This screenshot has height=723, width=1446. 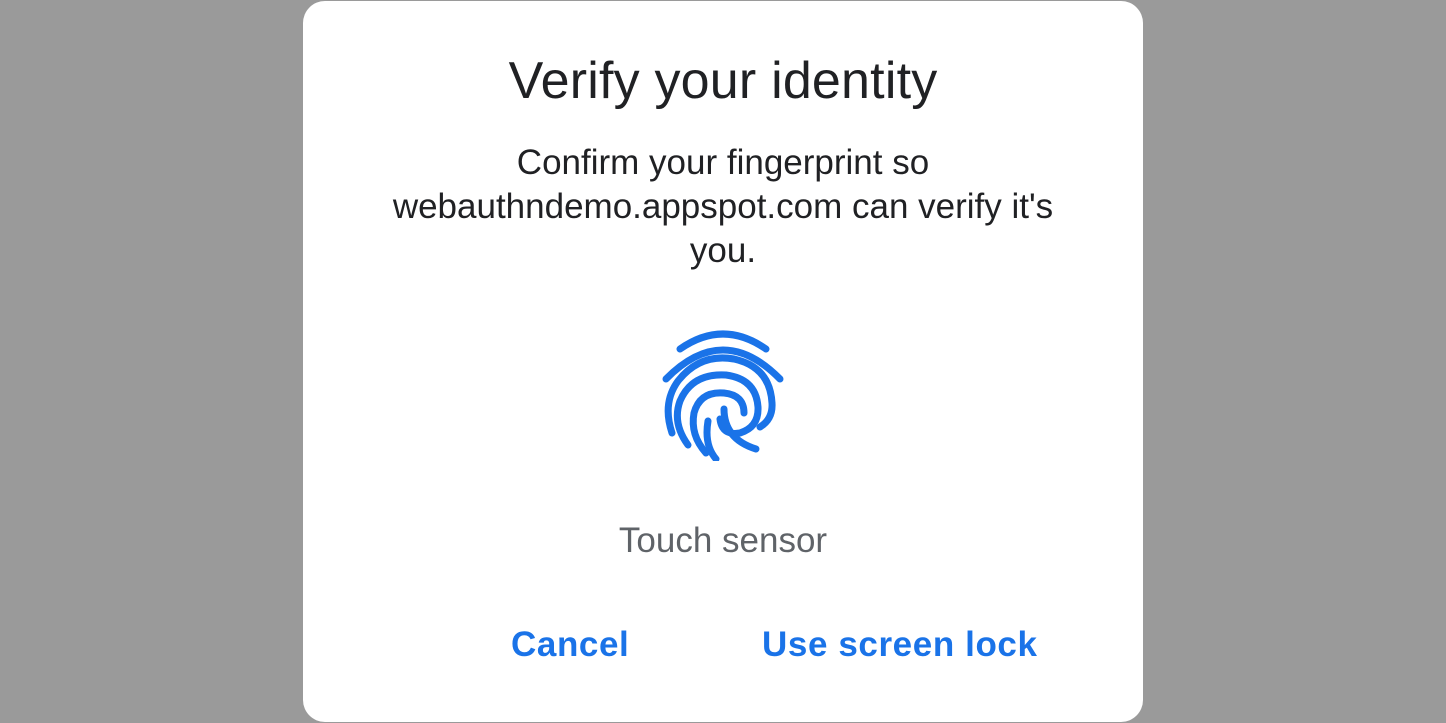 I want to click on sensor-status-text: Touch sensor, so click(x=723, y=540).